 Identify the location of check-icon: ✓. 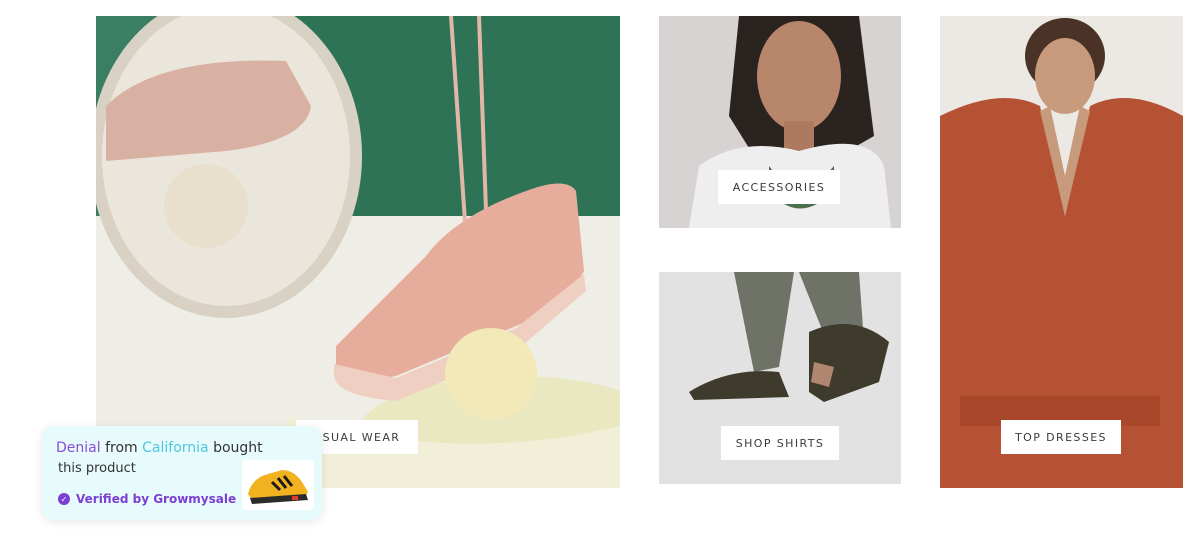
(64, 499).